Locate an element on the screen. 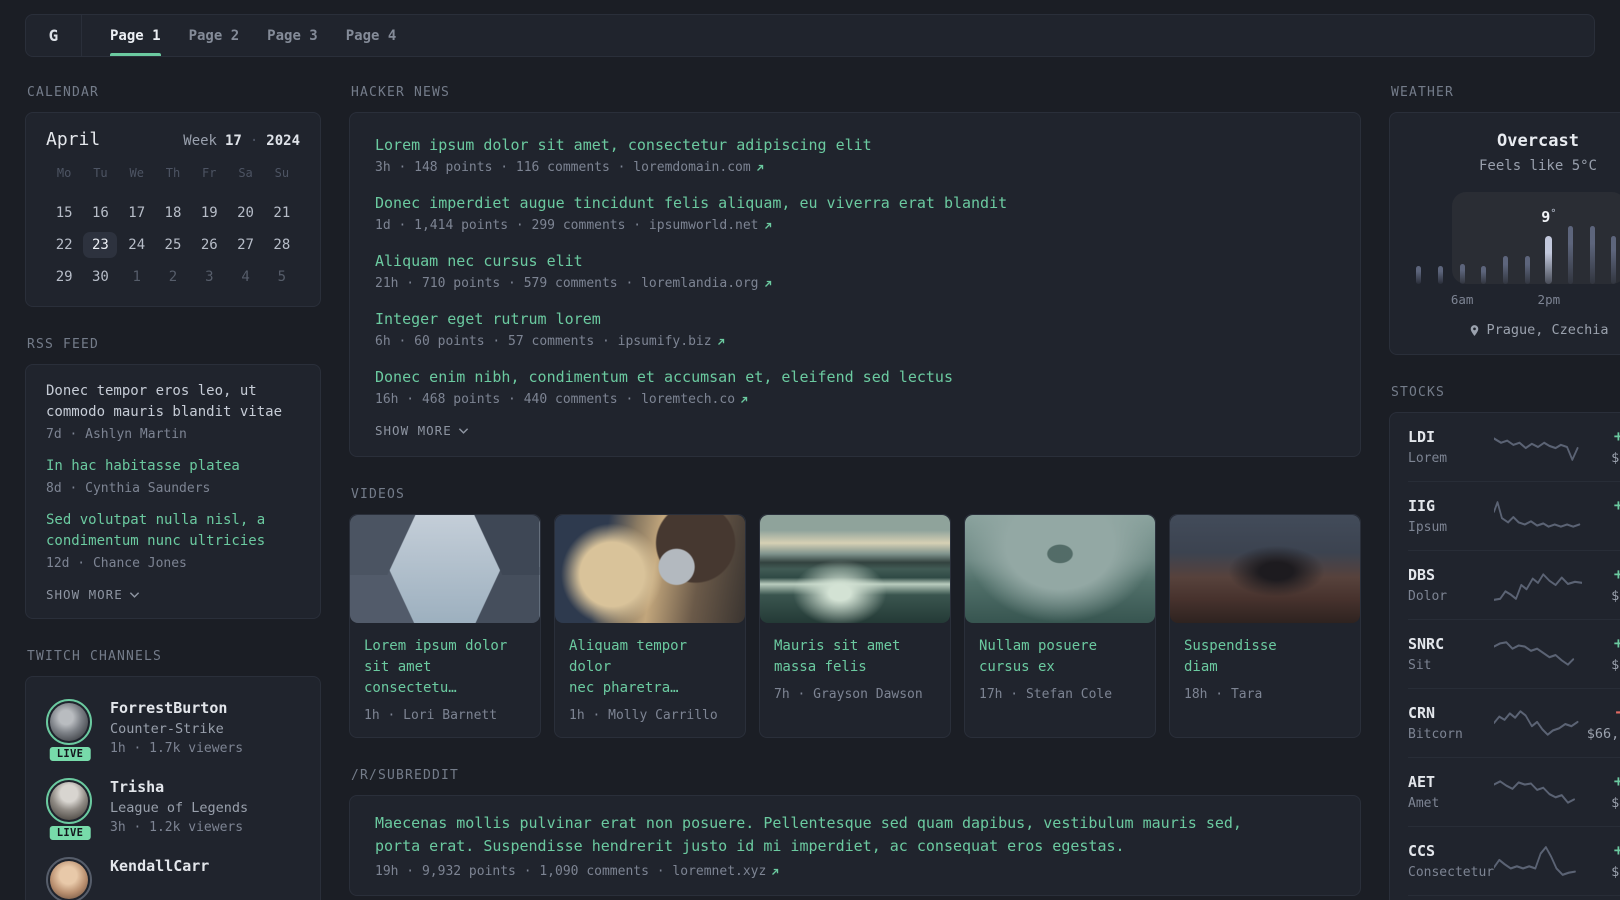  rss-show-more-button: SHOW MORE is located at coordinates (173, 594).